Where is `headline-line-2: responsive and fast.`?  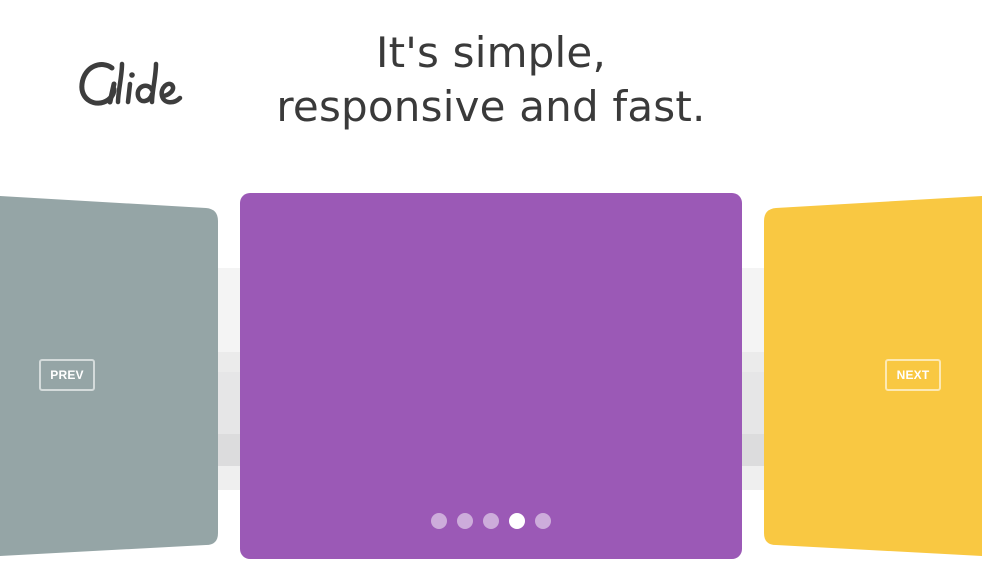 headline-line-2: responsive and fast. is located at coordinates (491, 106).